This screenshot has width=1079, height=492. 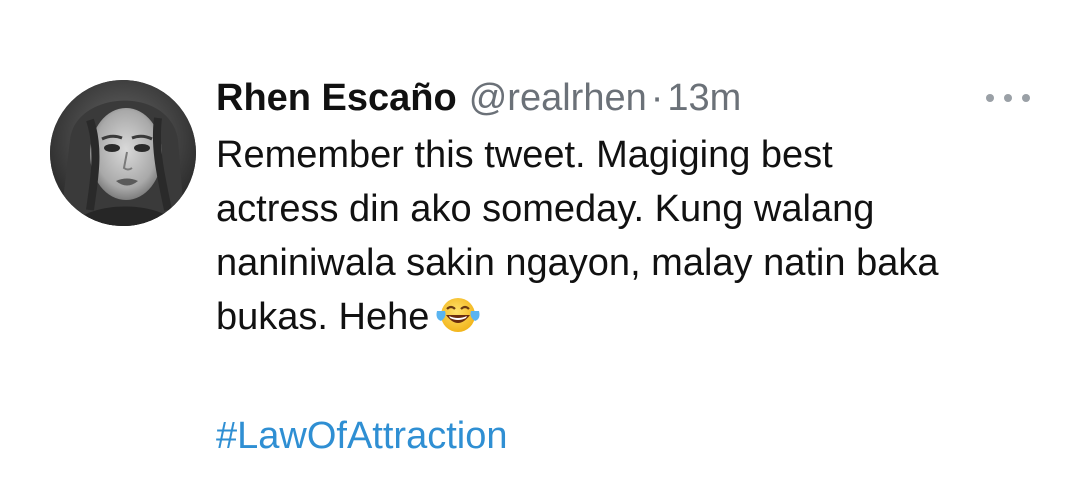 What do you see at coordinates (616, 436) in the screenshot?
I see `hashtag-link: #LawOfAttraction` at bounding box center [616, 436].